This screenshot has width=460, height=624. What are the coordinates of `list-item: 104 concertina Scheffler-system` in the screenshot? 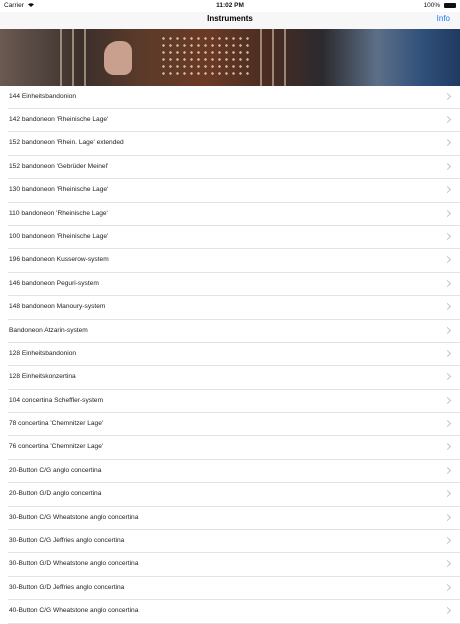 It's located at (234, 402).